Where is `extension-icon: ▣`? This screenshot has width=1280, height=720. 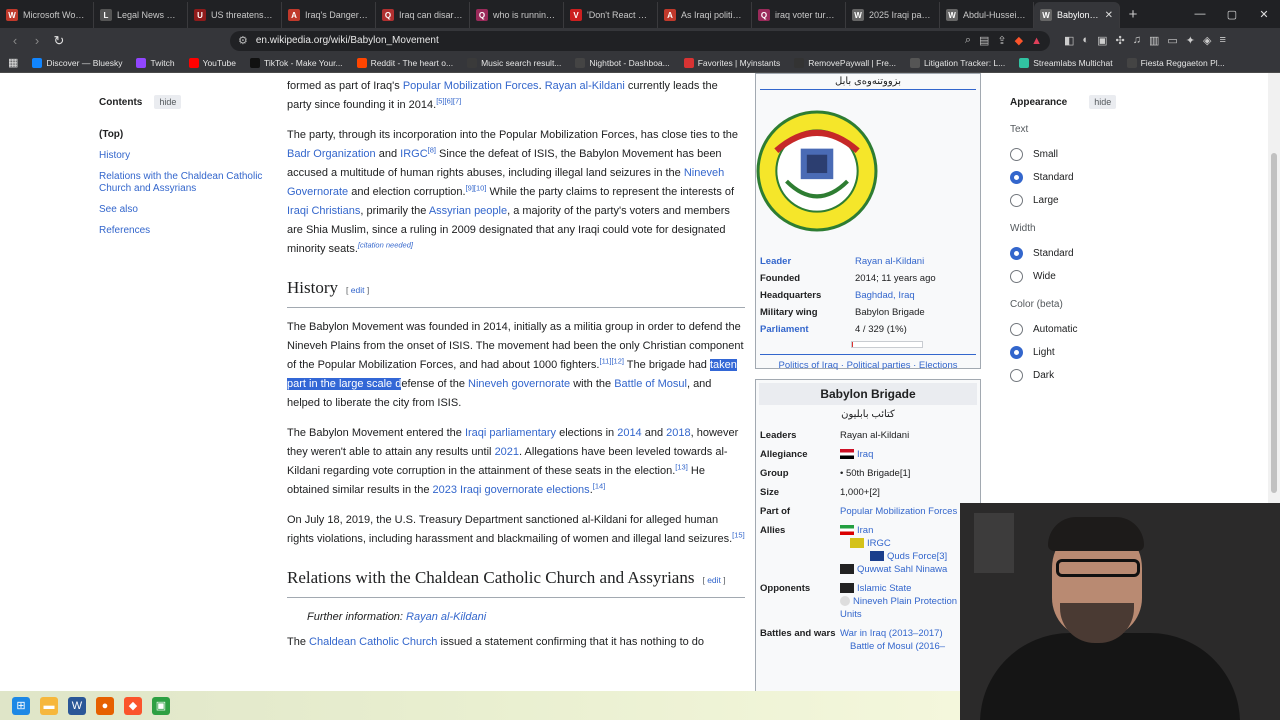
extension-icon: ▣ is located at coordinates (1102, 40).